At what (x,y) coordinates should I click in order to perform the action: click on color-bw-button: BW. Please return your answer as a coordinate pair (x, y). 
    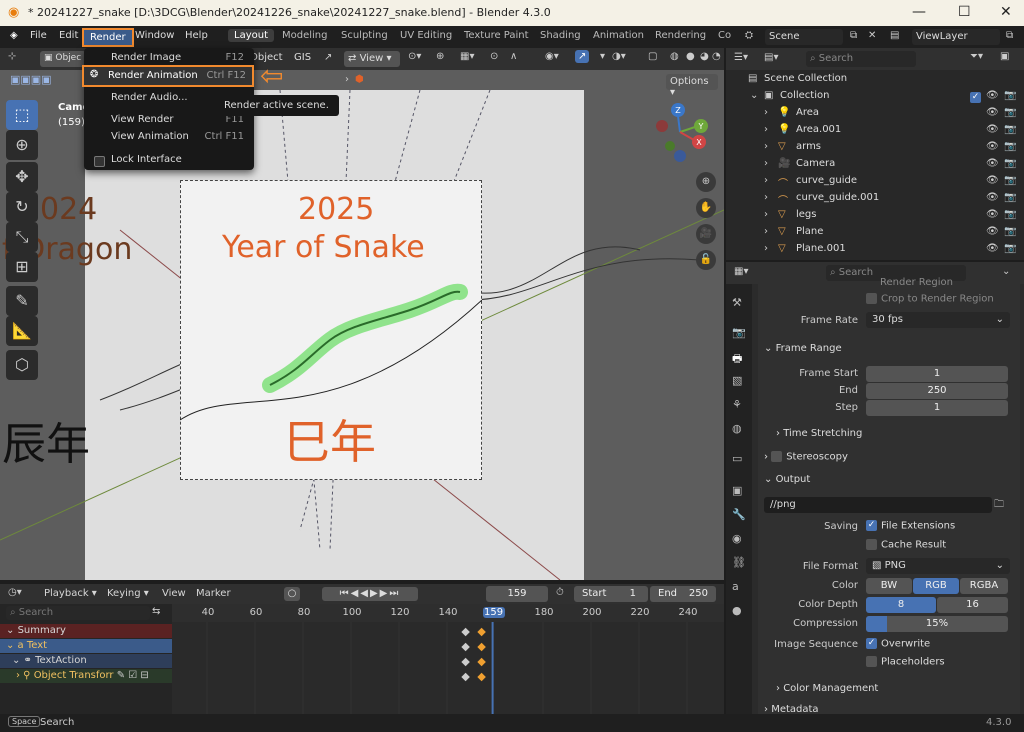
    Looking at the image, I should click on (889, 586).